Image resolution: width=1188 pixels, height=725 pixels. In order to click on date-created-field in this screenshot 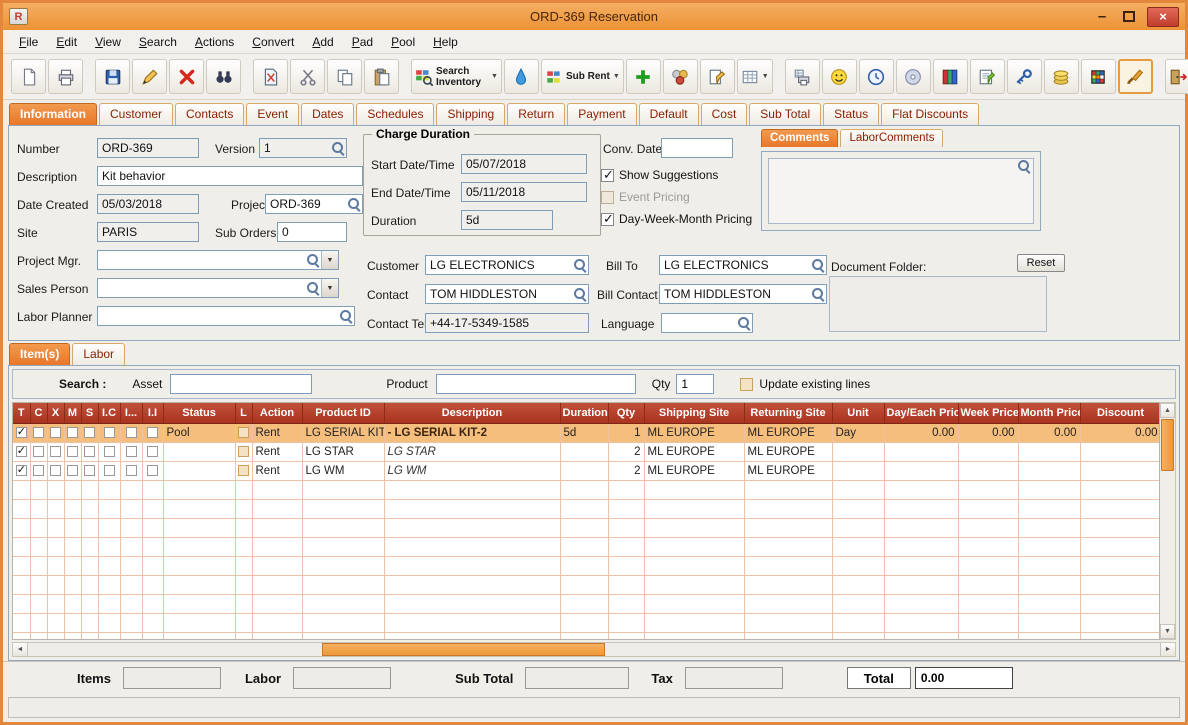, I will do `click(148, 204)`.